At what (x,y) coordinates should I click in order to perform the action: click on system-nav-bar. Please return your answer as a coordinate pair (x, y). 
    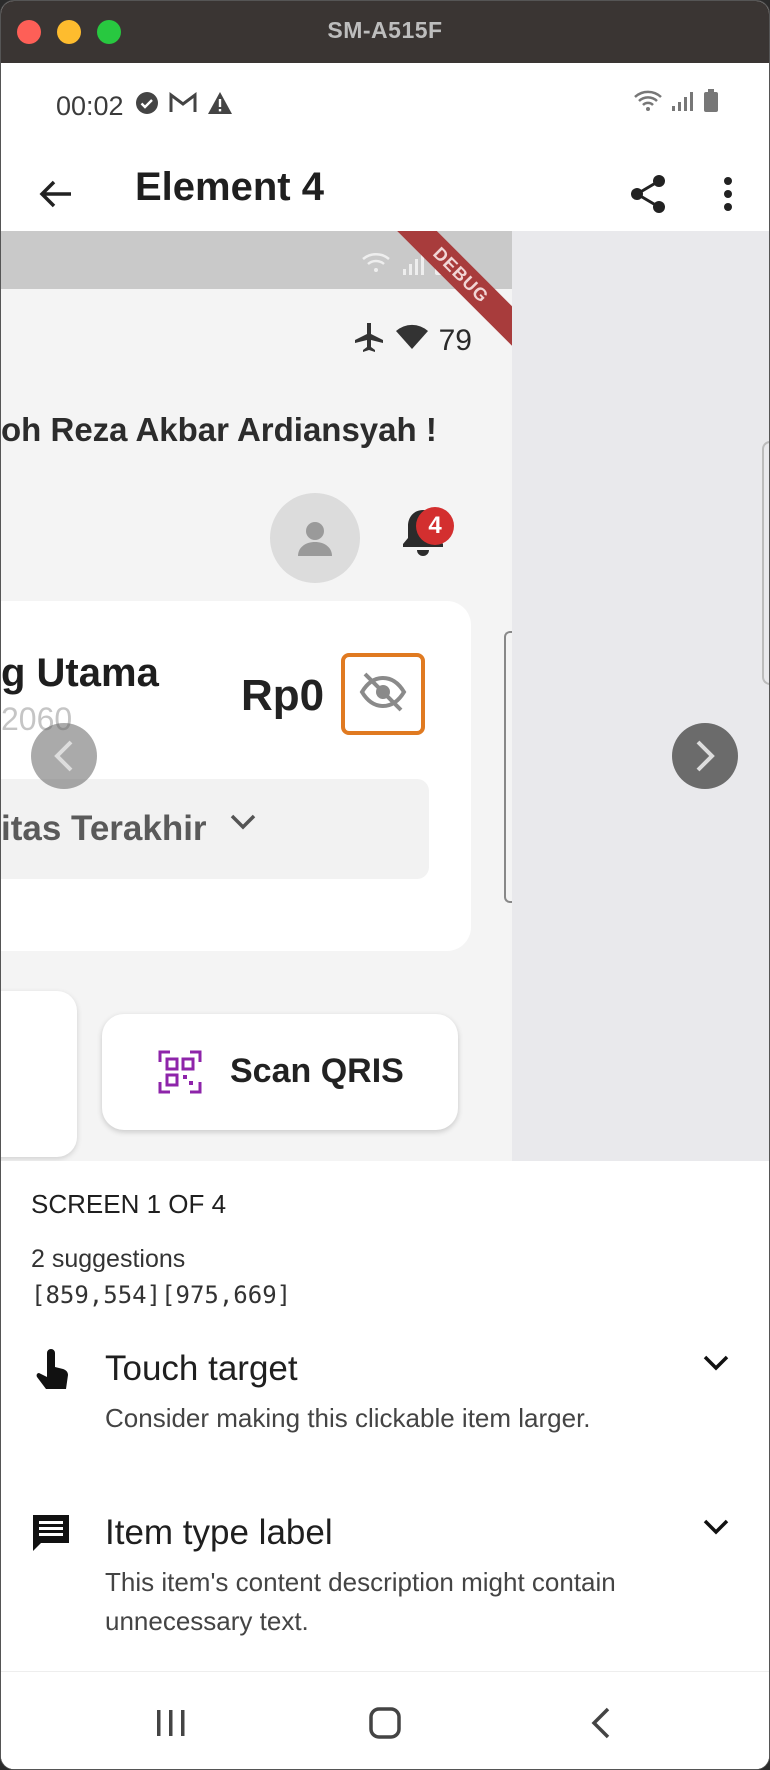
    Looking at the image, I should click on (385, 1720).